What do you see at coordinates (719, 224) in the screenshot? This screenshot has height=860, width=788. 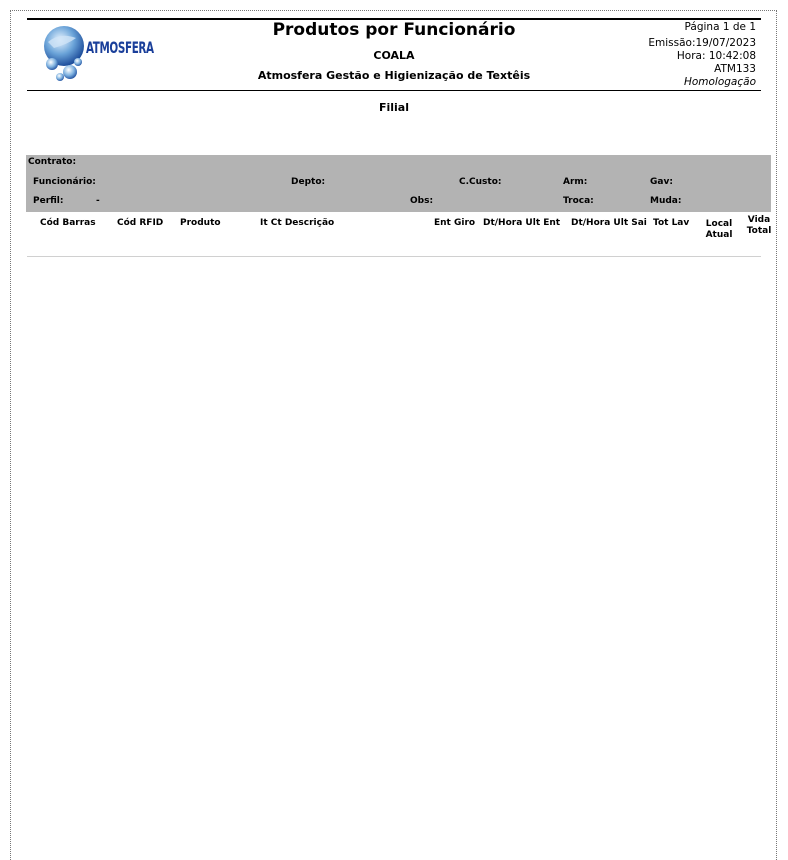 I see `col-local-line1: Local` at bounding box center [719, 224].